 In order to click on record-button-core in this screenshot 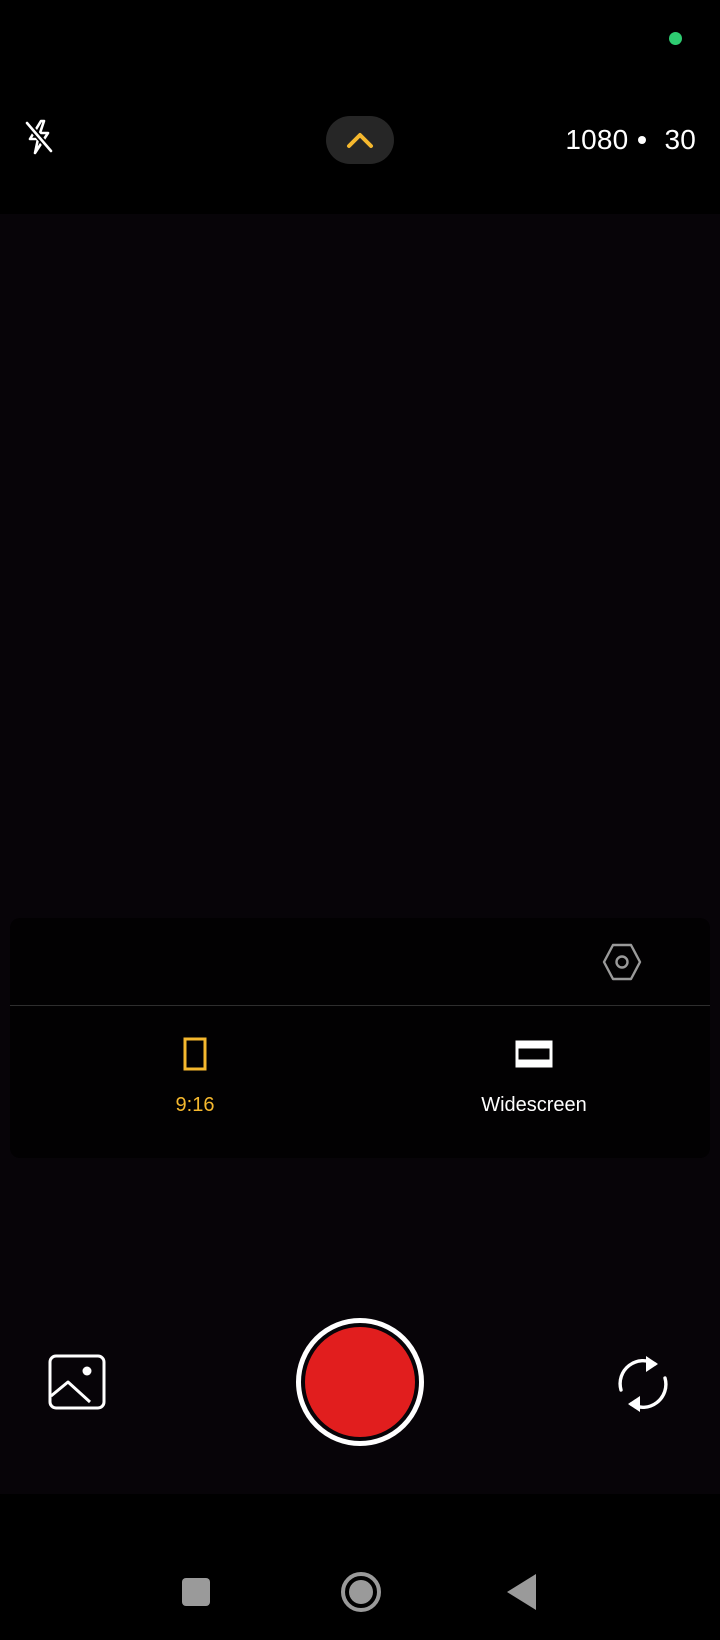, I will do `click(360, 1382)`.